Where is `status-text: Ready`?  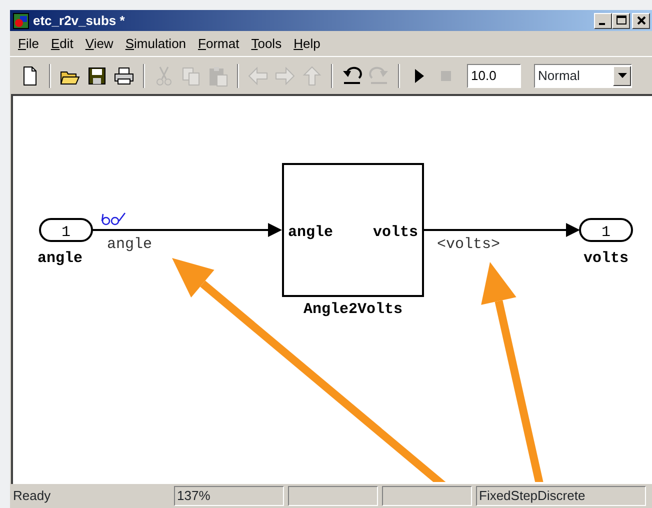
status-text: Ready is located at coordinates (32, 496).